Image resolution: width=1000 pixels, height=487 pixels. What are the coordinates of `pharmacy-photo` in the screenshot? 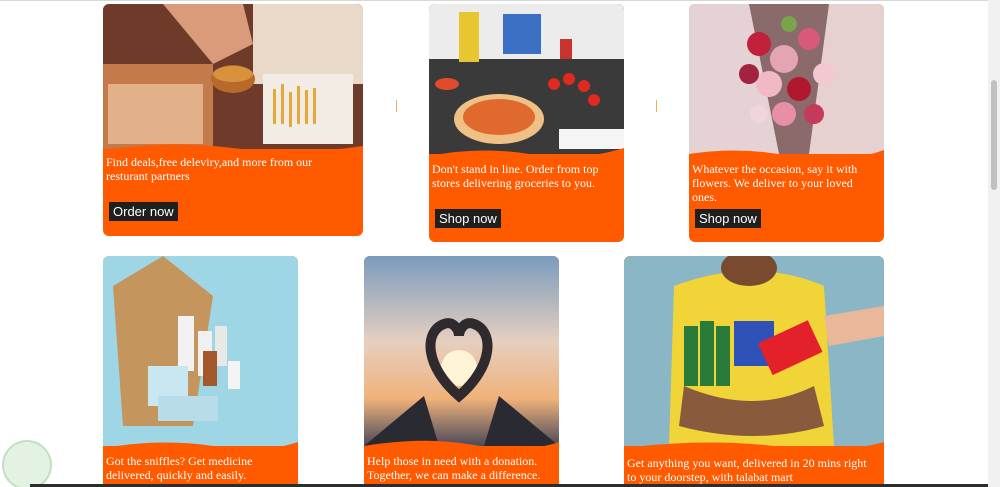 It's located at (200, 351).